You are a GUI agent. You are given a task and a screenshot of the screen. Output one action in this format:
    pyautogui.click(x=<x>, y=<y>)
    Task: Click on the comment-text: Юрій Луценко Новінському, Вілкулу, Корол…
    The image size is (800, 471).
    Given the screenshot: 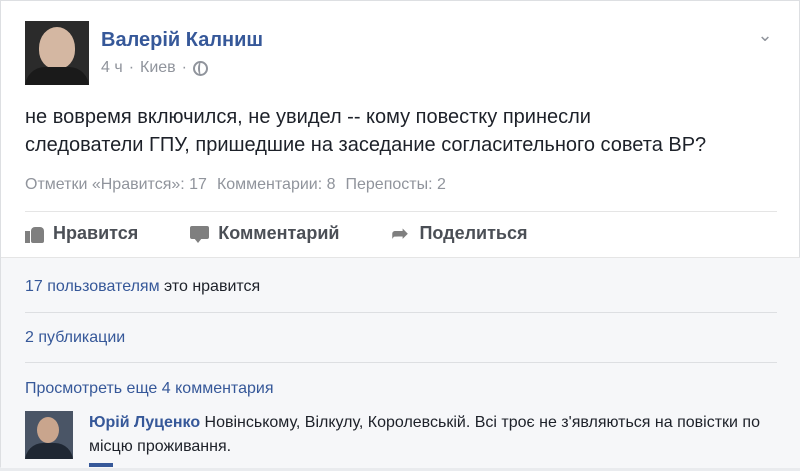 What is the action you would take?
    pyautogui.click(x=434, y=435)
    